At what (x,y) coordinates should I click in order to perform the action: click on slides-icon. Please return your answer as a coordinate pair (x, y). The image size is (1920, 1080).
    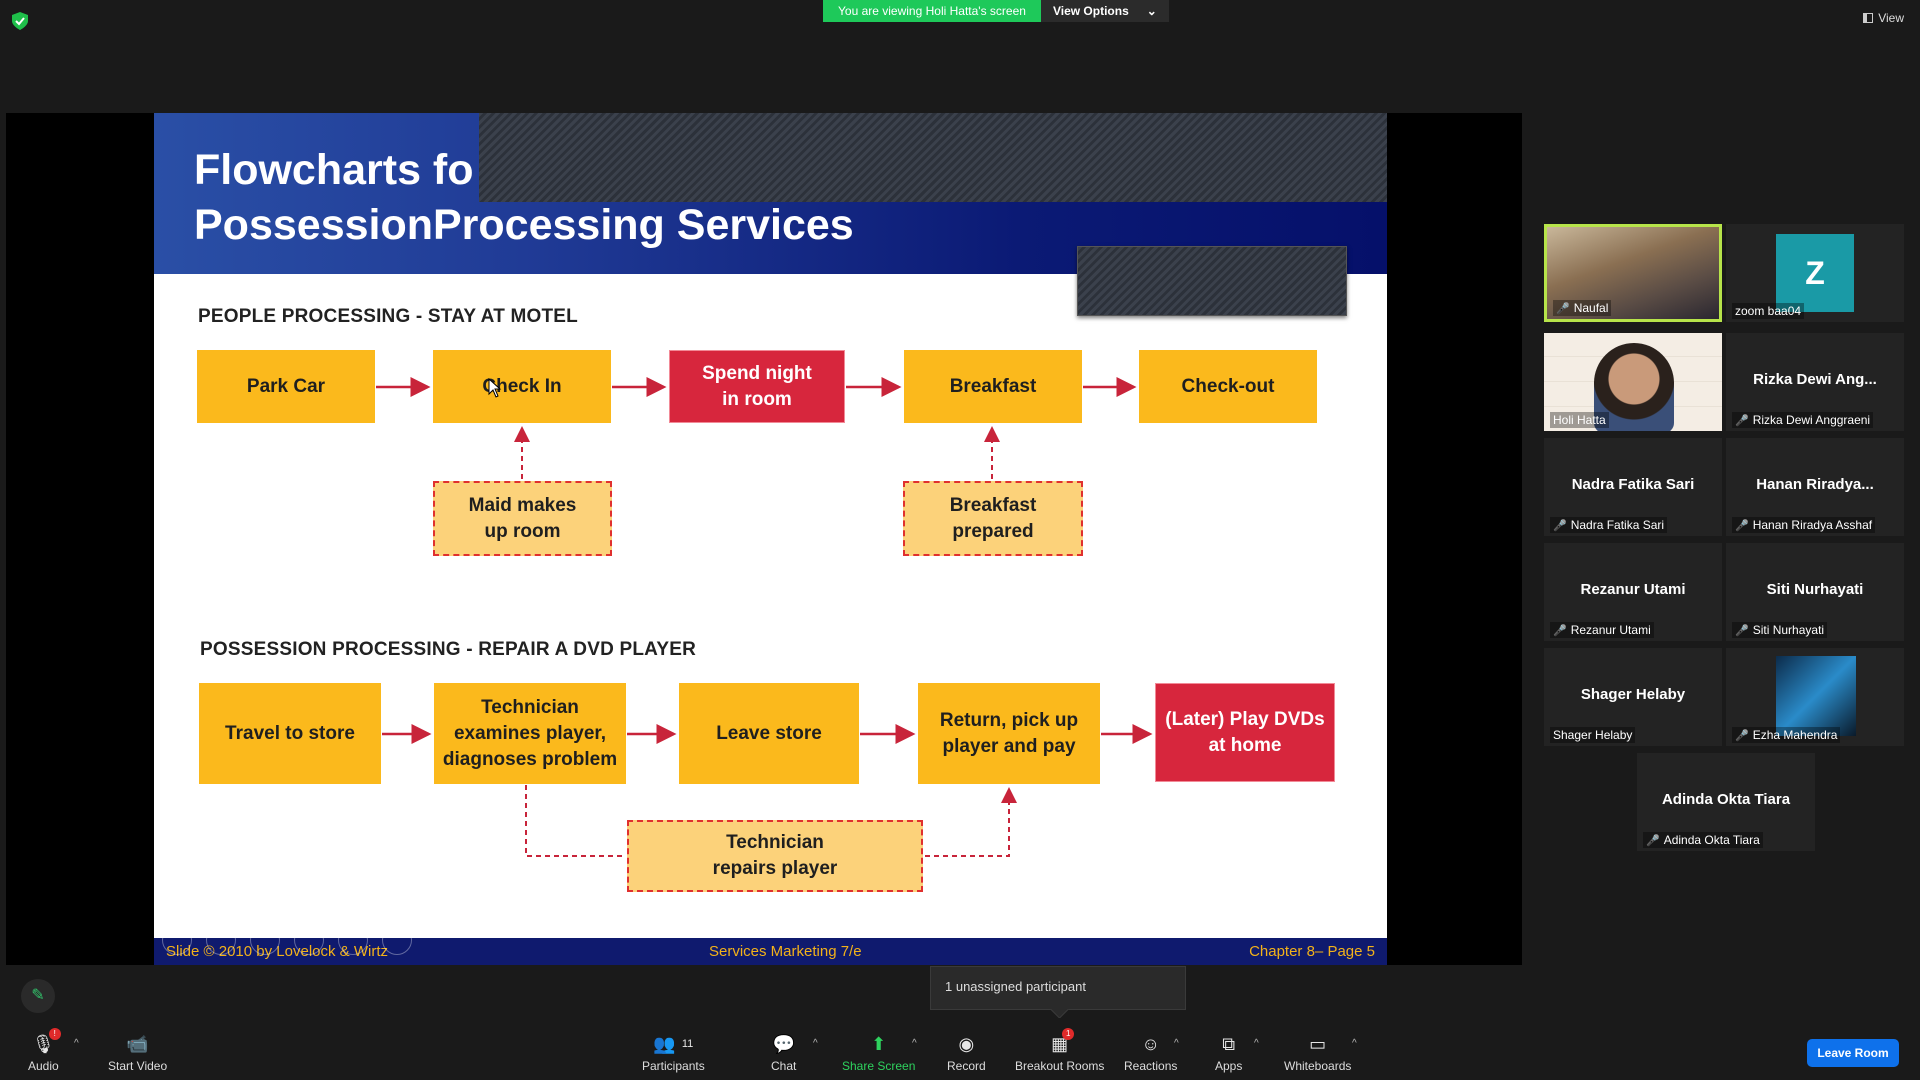
    Looking at the image, I should click on (309, 940).